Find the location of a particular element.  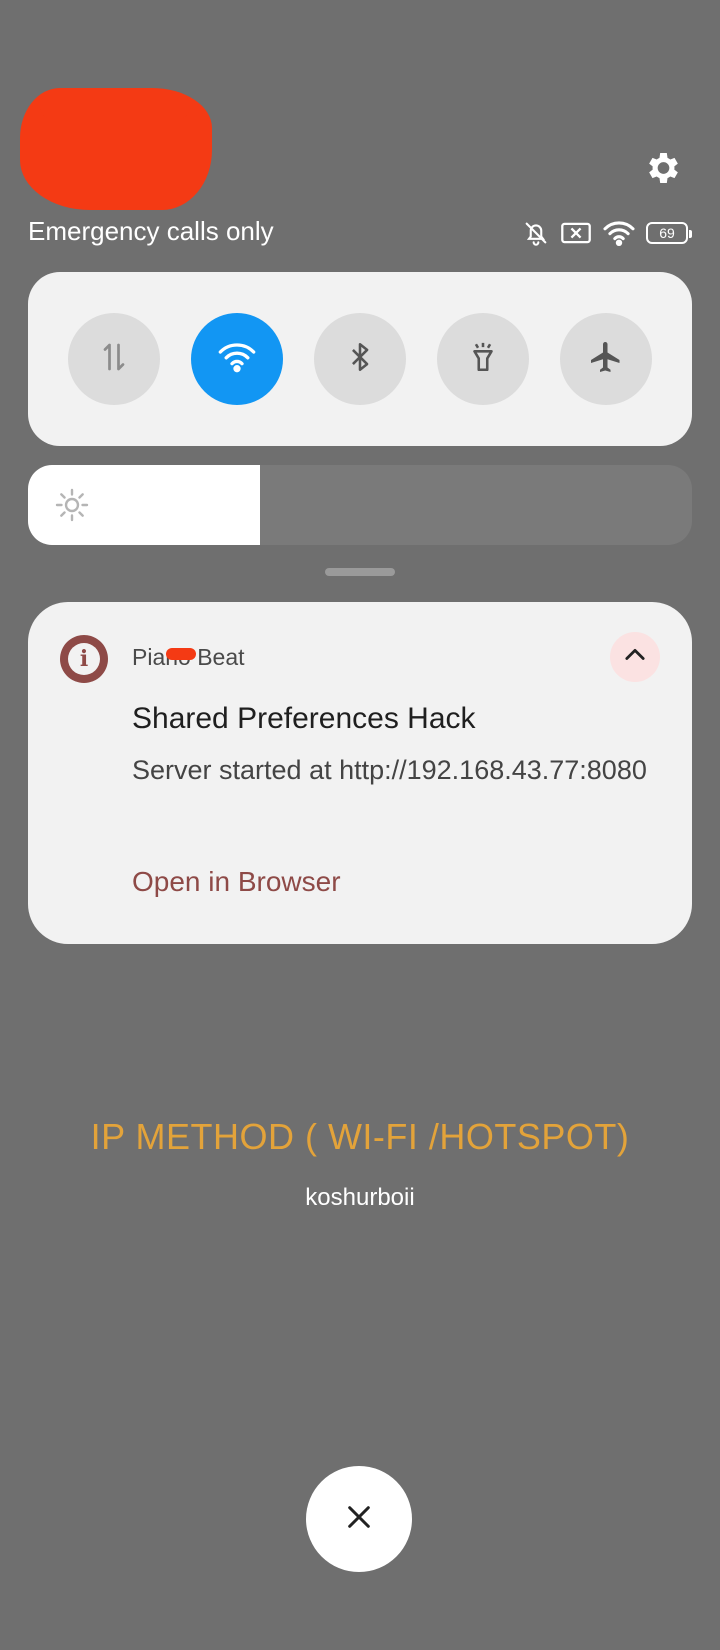

airplane-mode-tile is located at coordinates (606, 359).